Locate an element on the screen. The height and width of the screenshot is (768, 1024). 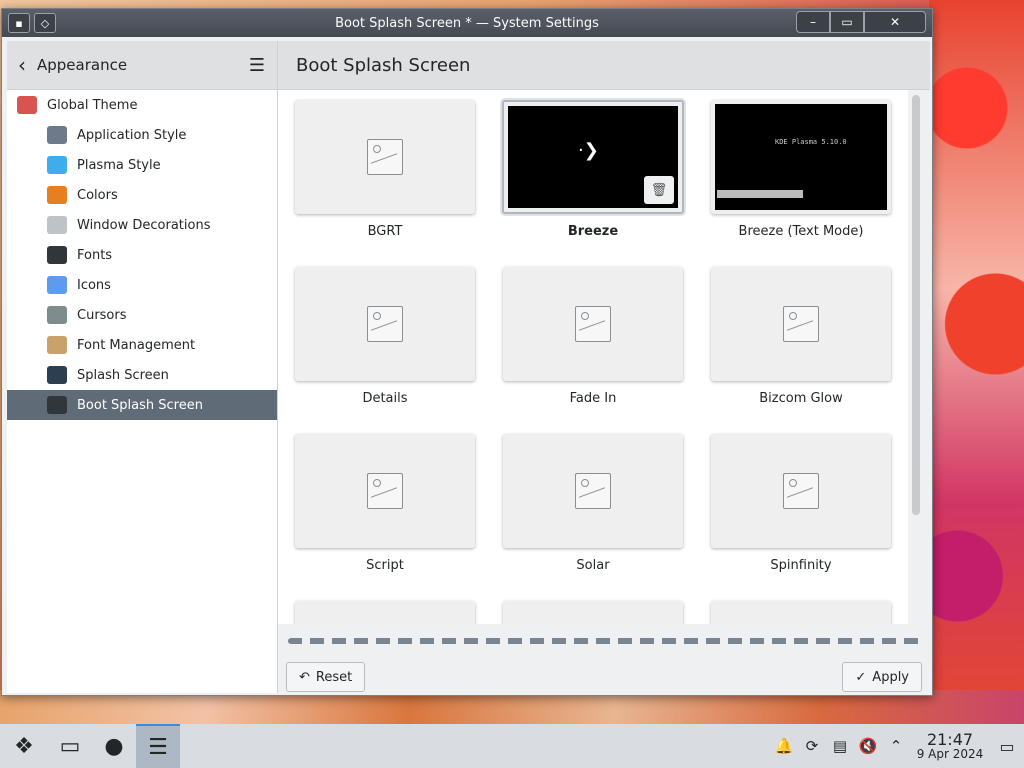
sidebar-item-colors: Colors is located at coordinates (142, 195).